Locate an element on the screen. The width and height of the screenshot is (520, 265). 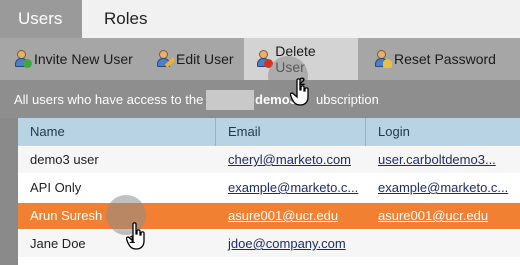
email-link: jdoe@company.com is located at coordinates (287, 243).